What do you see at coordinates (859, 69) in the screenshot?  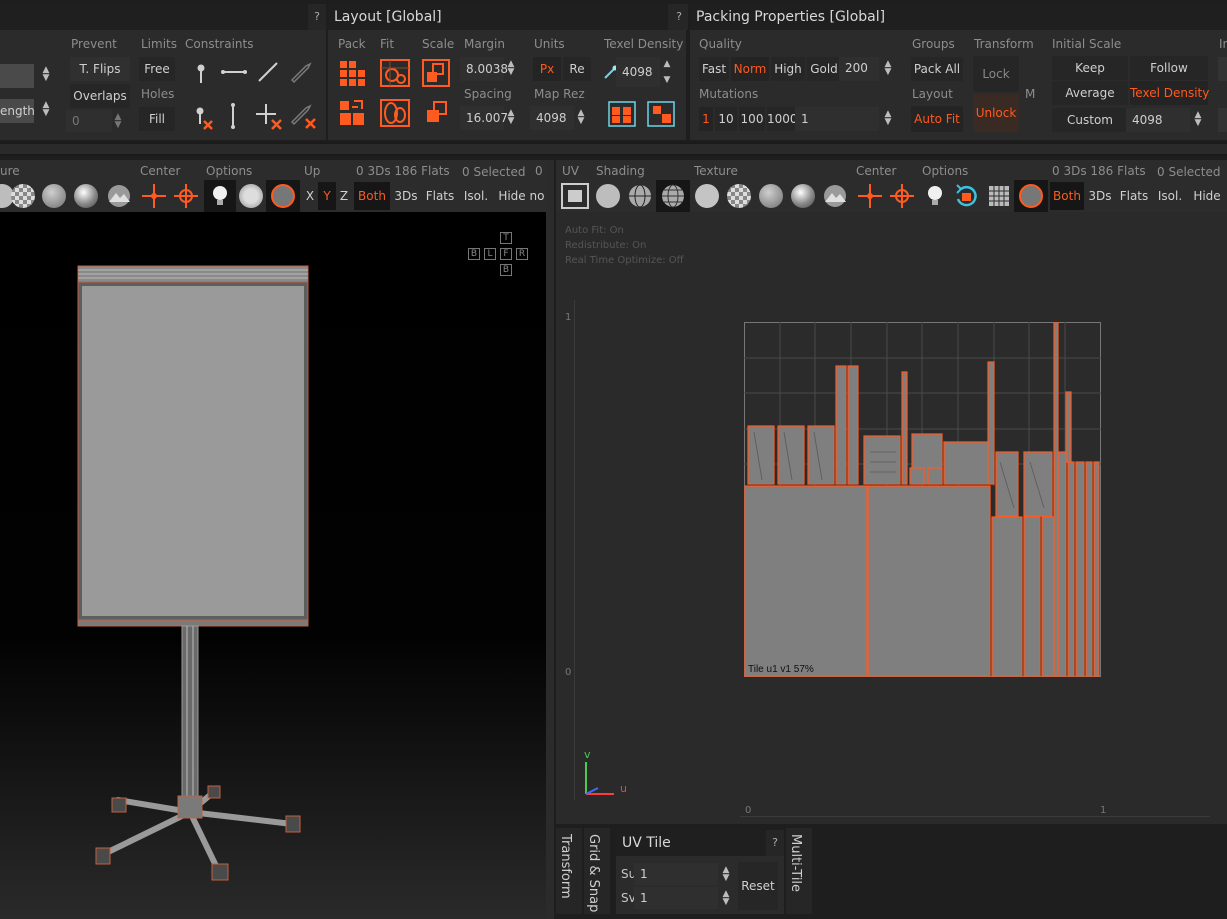 I see `quality-value-field: 200` at bounding box center [859, 69].